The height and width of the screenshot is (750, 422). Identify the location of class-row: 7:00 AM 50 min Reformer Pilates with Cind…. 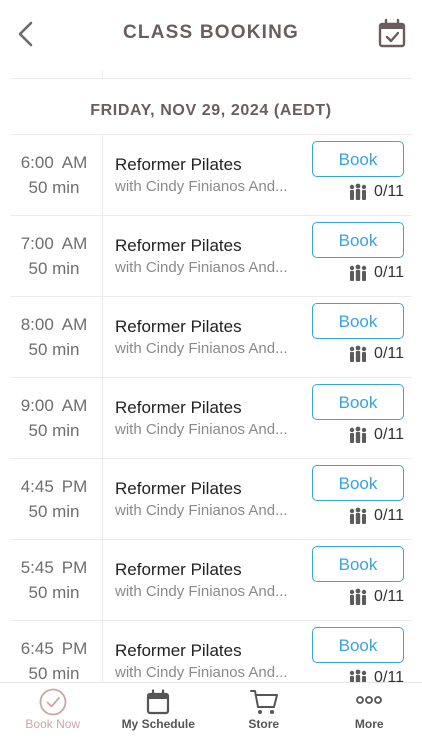
(211, 256).